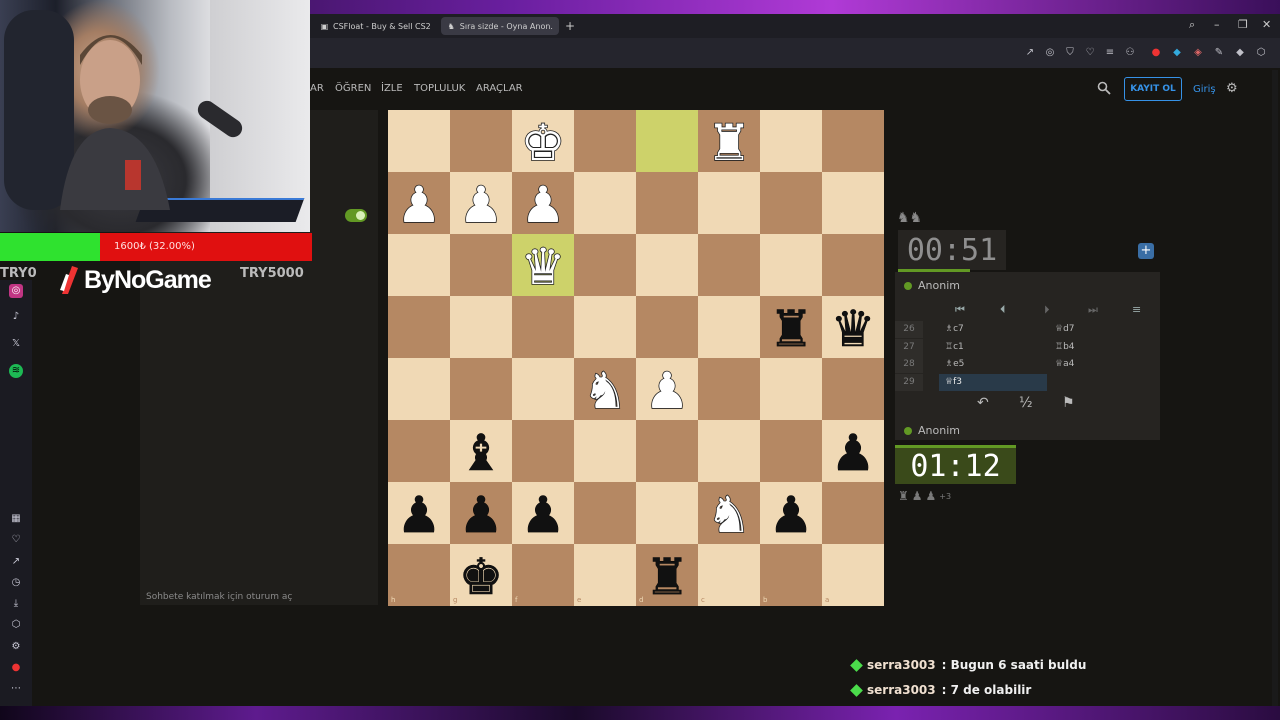 The width and height of the screenshot is (1280, 720). I want to click on menu-icon: ≡, so click(1110, 53).